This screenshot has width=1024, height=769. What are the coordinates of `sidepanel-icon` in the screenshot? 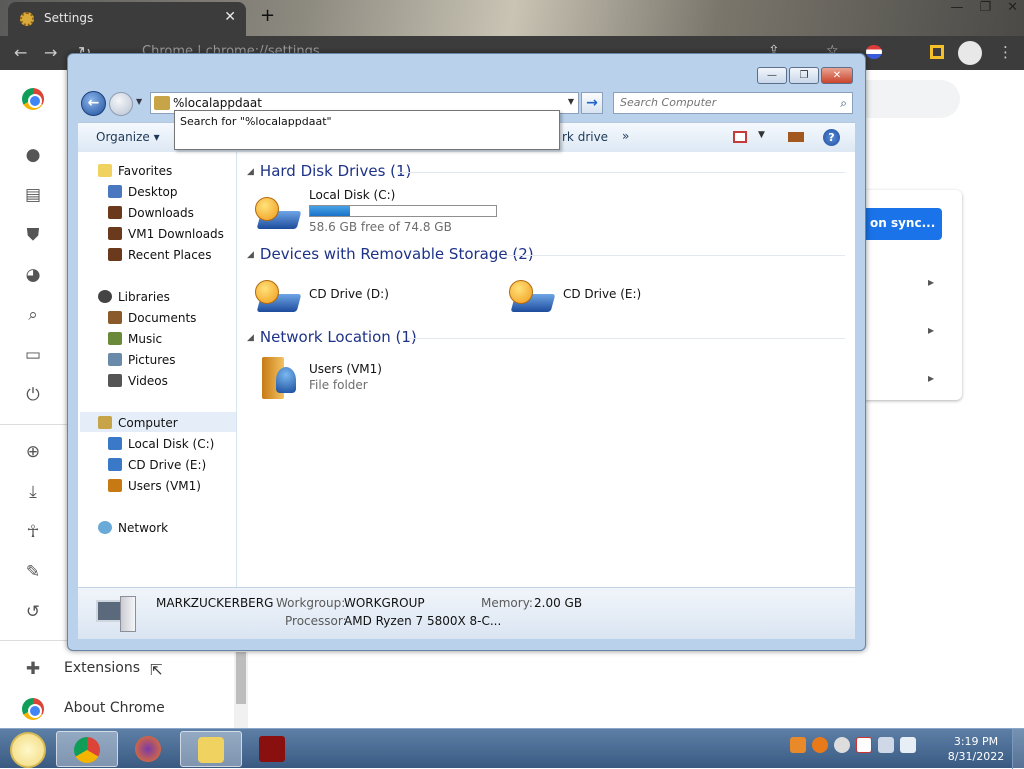 It's located at (937, 52).